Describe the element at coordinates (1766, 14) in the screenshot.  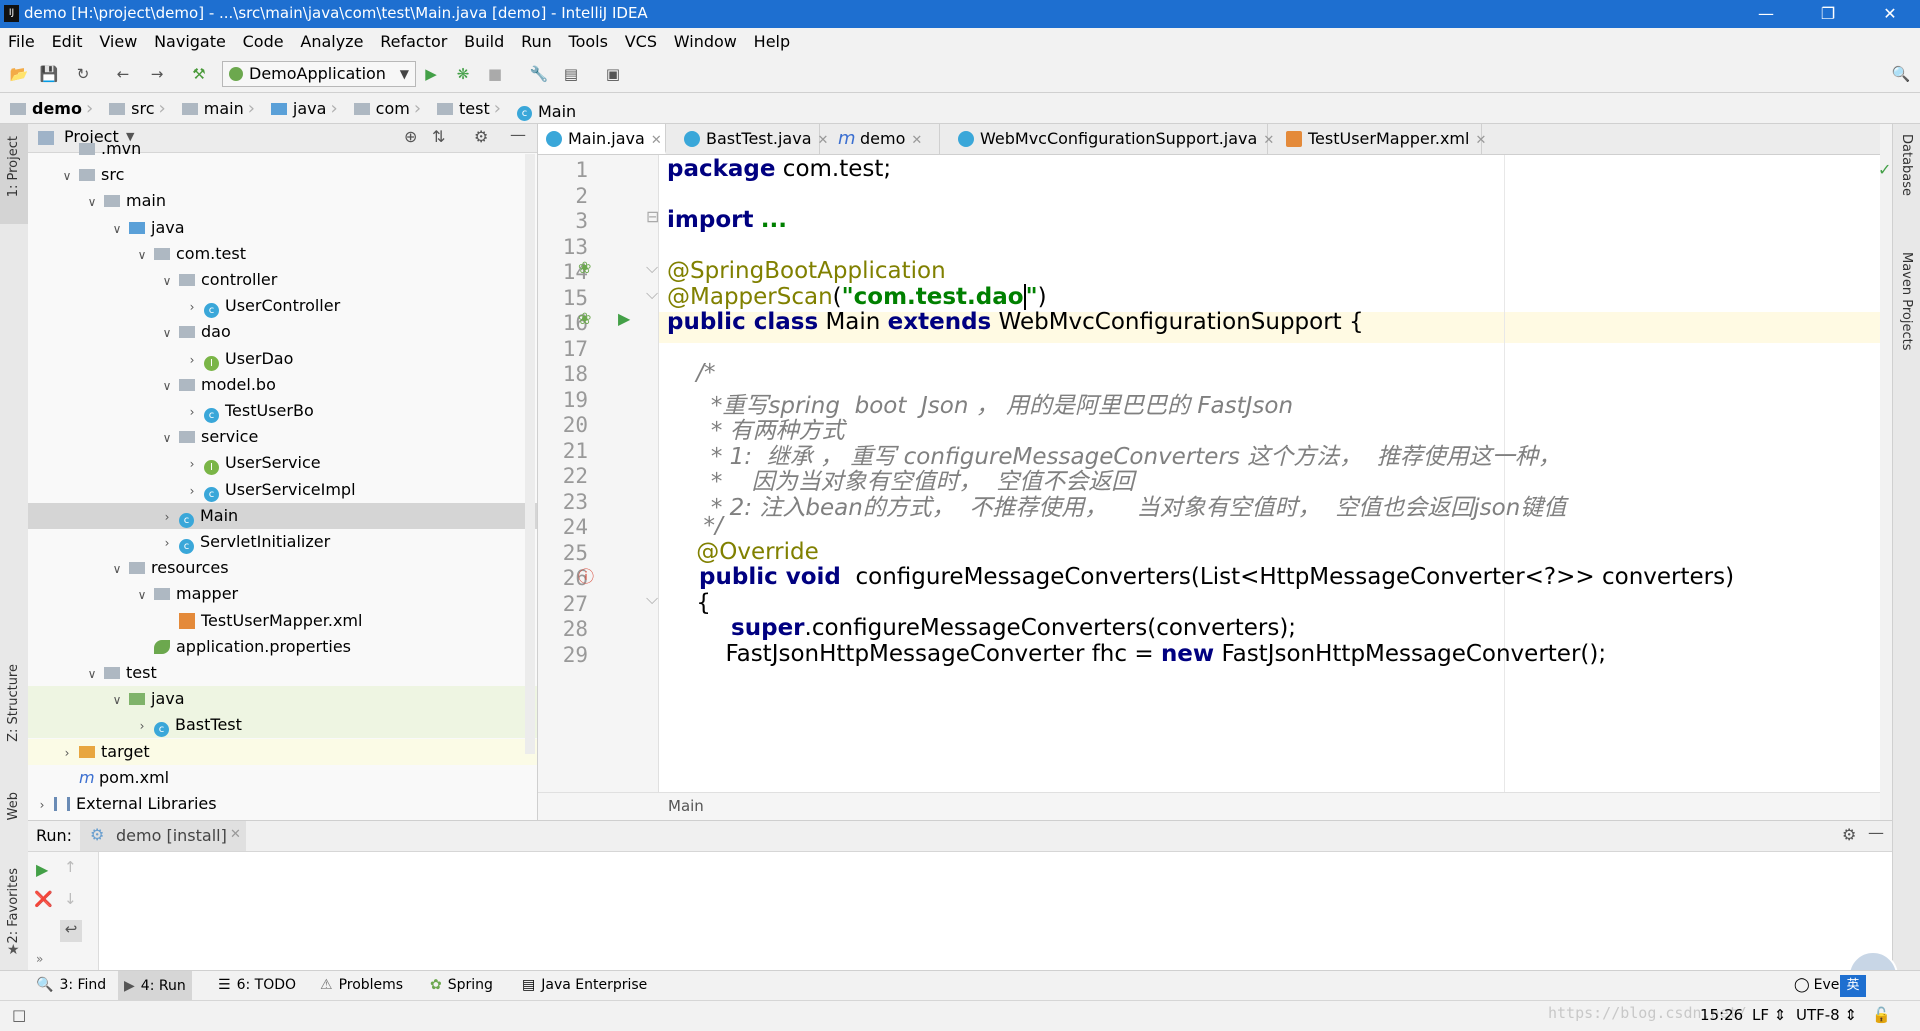
I see `minimize-button: —` at that location.